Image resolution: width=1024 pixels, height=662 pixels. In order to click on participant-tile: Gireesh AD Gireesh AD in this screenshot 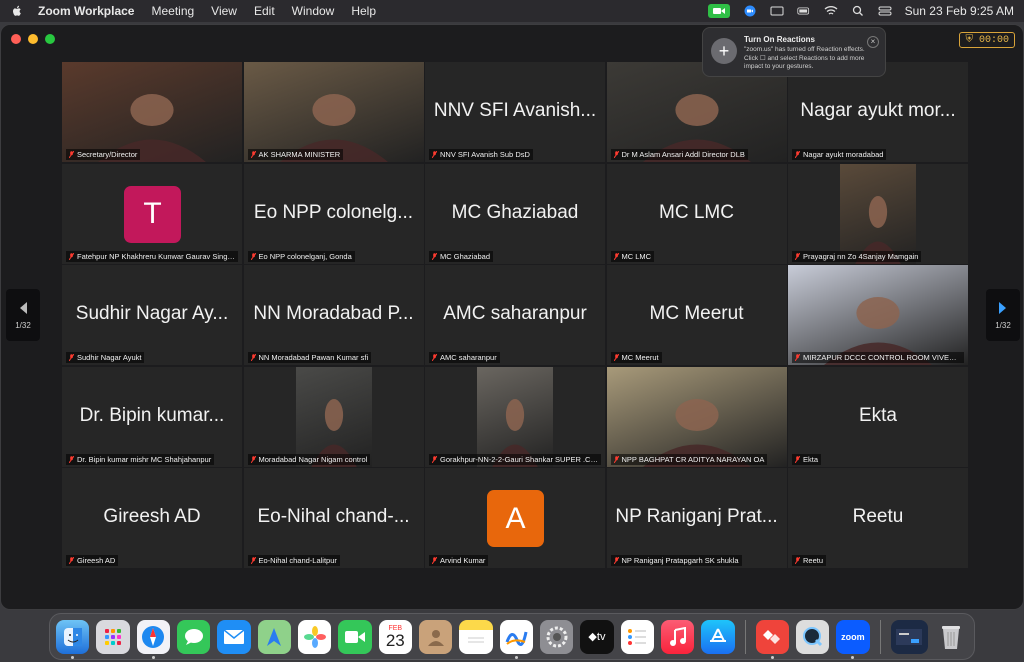, I will do `click(152, 518)`.